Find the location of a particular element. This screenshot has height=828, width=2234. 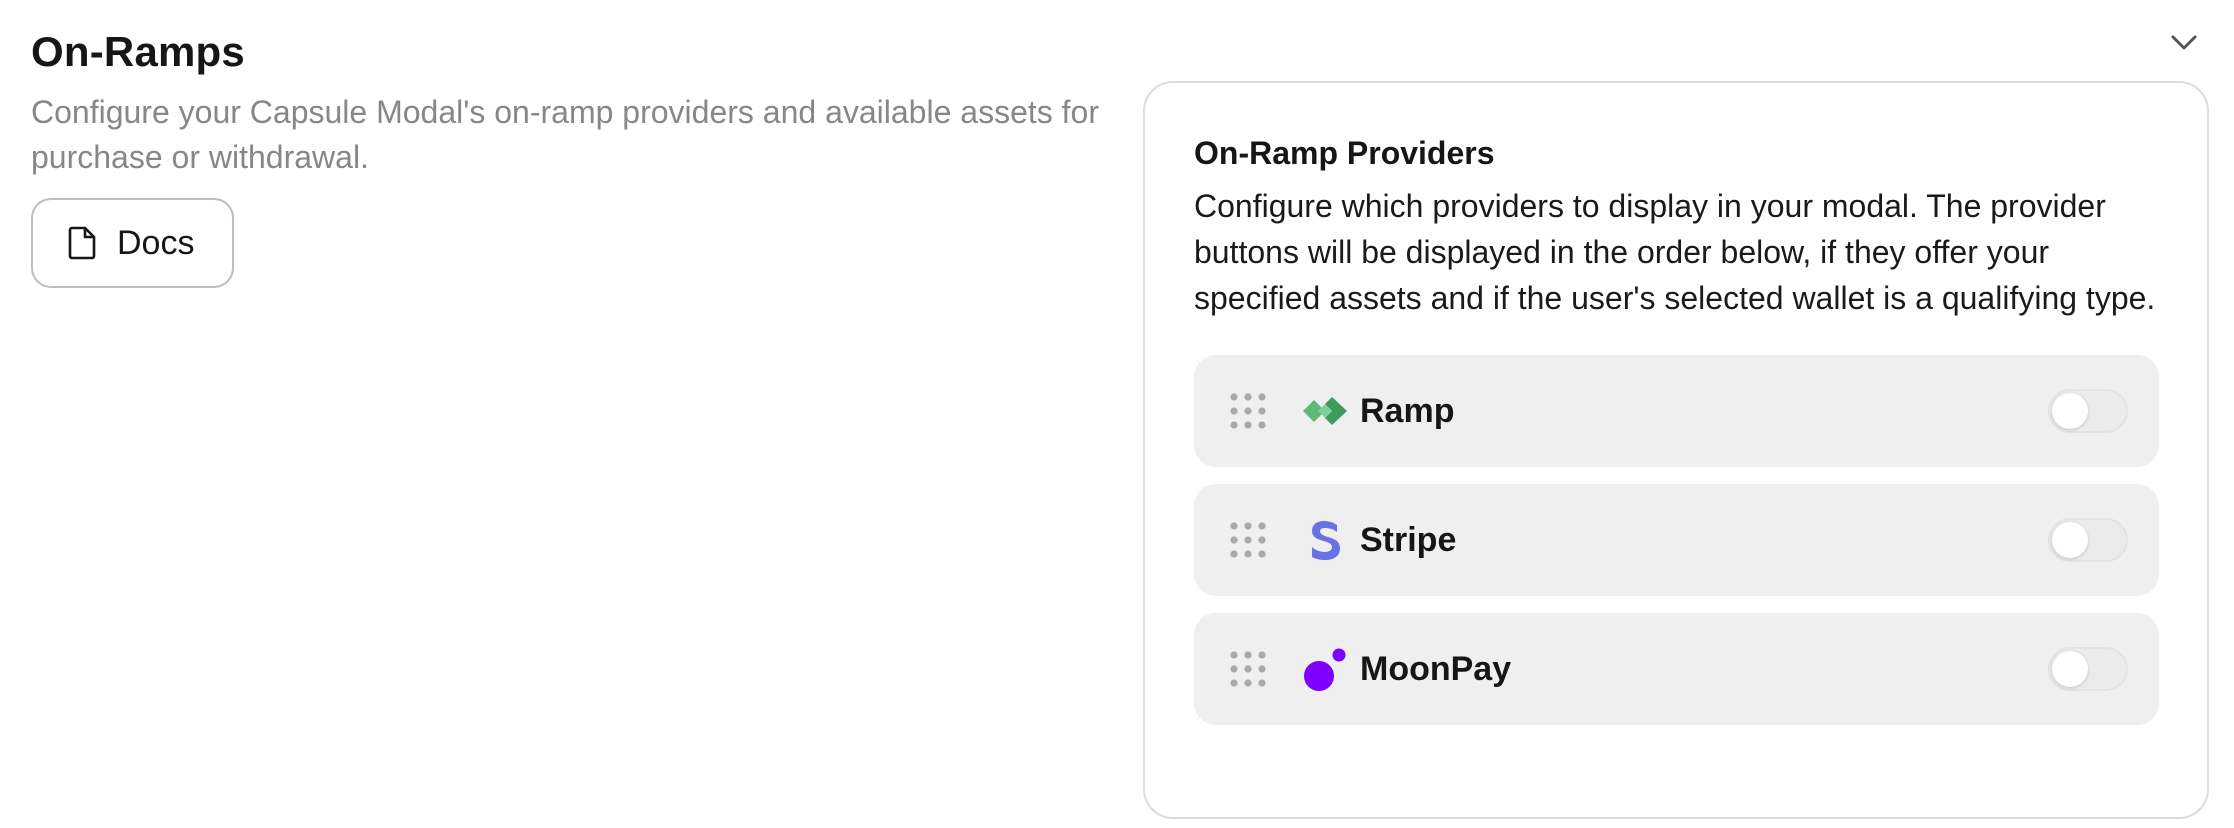

provider-row-ramp: Ramp is located at coordinates (1676, 411).